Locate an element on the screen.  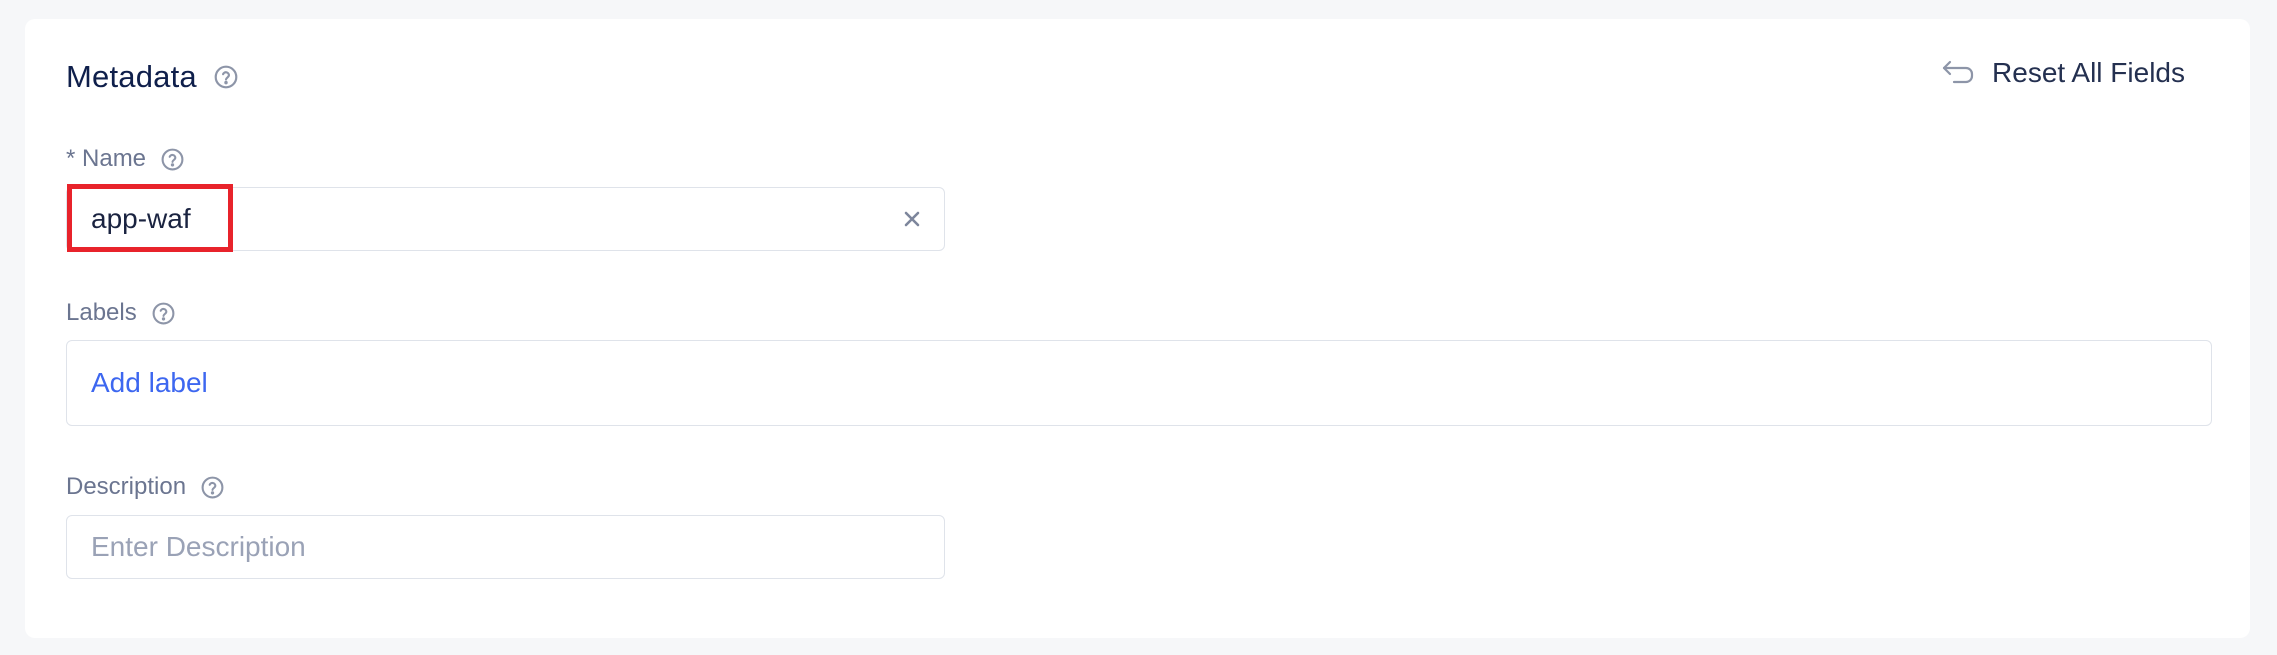
section-title: Metadata is located at coordinates (131, 76).